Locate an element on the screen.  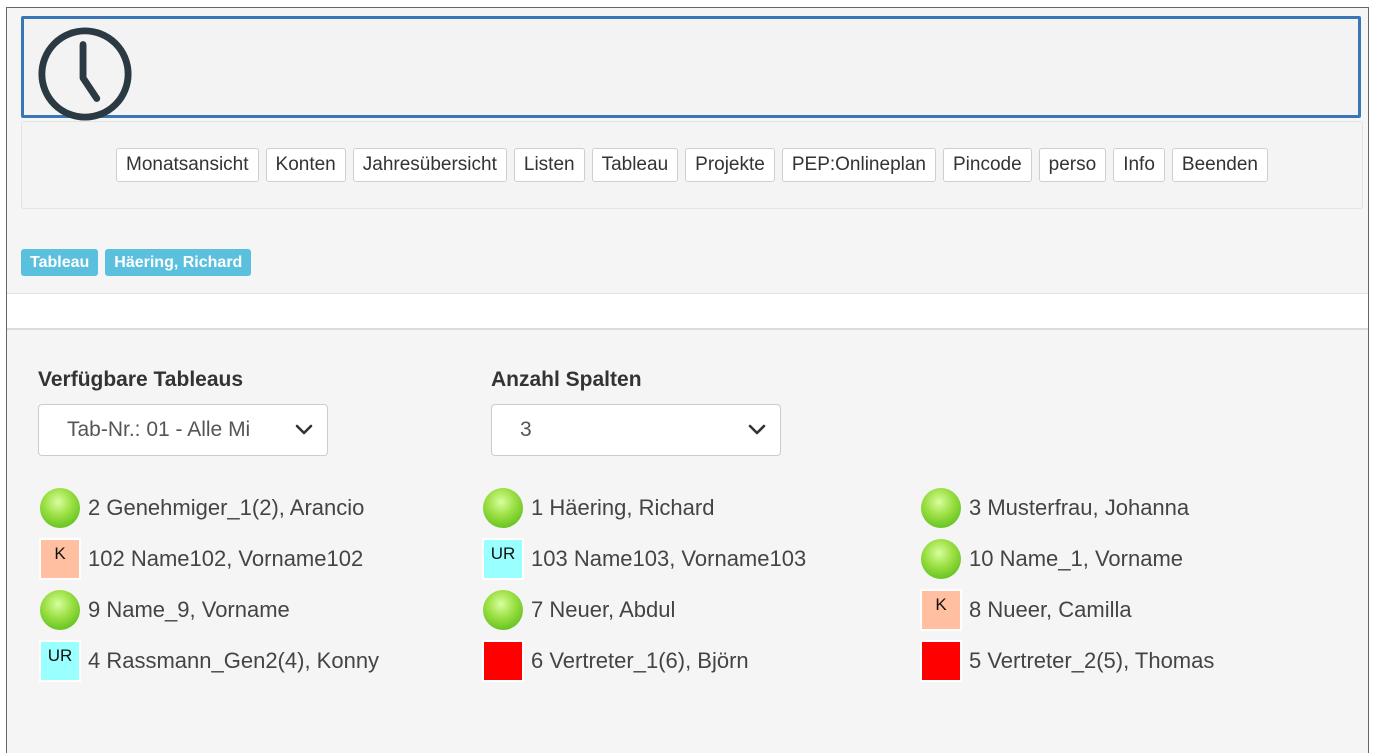
columns-select-value: 3 is located at coordinates (526, 429).